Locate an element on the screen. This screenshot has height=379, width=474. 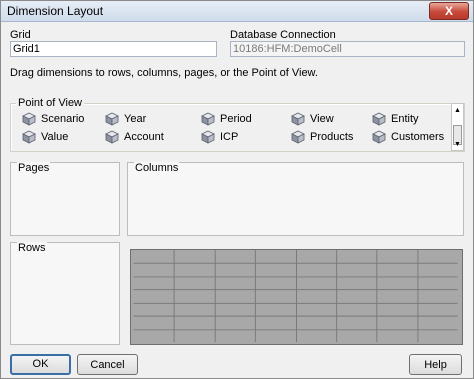
cancel-button: Cancel is located at coordinates (107, 364).